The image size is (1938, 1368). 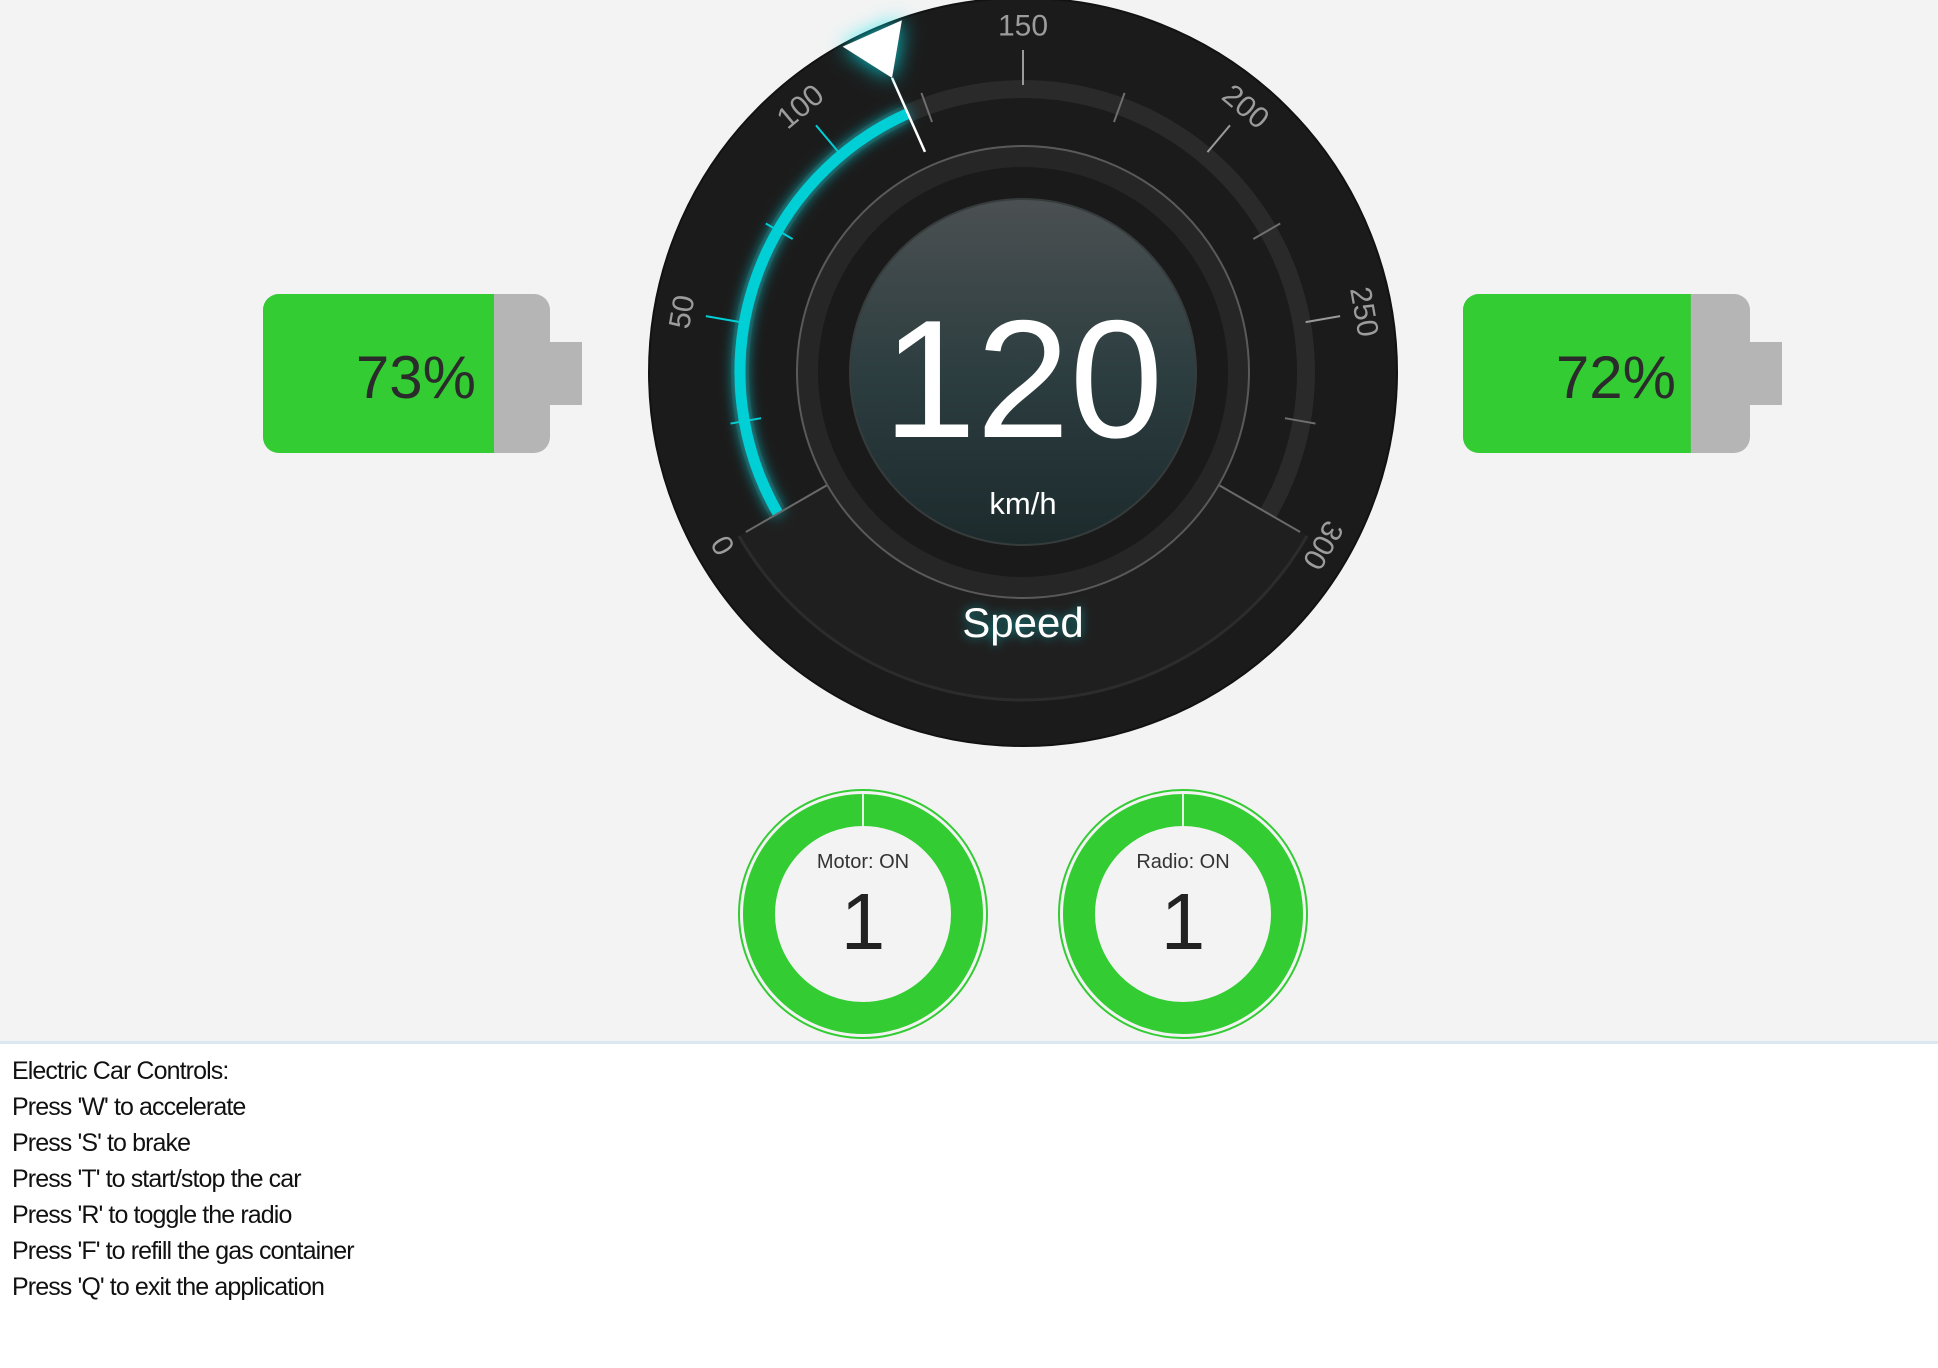 What do you see at coordinates (1766, 373) in the screenshot?
I see `battery-right-terminal` at bounding box center [1766, 373].